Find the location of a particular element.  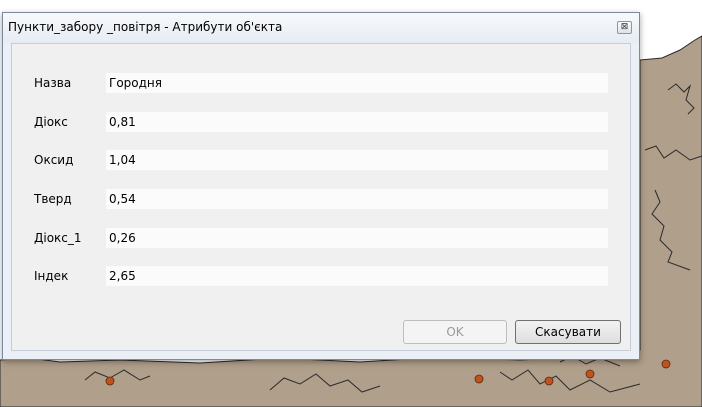

attribute-label: Тверд is located at coordinates (53, 199).